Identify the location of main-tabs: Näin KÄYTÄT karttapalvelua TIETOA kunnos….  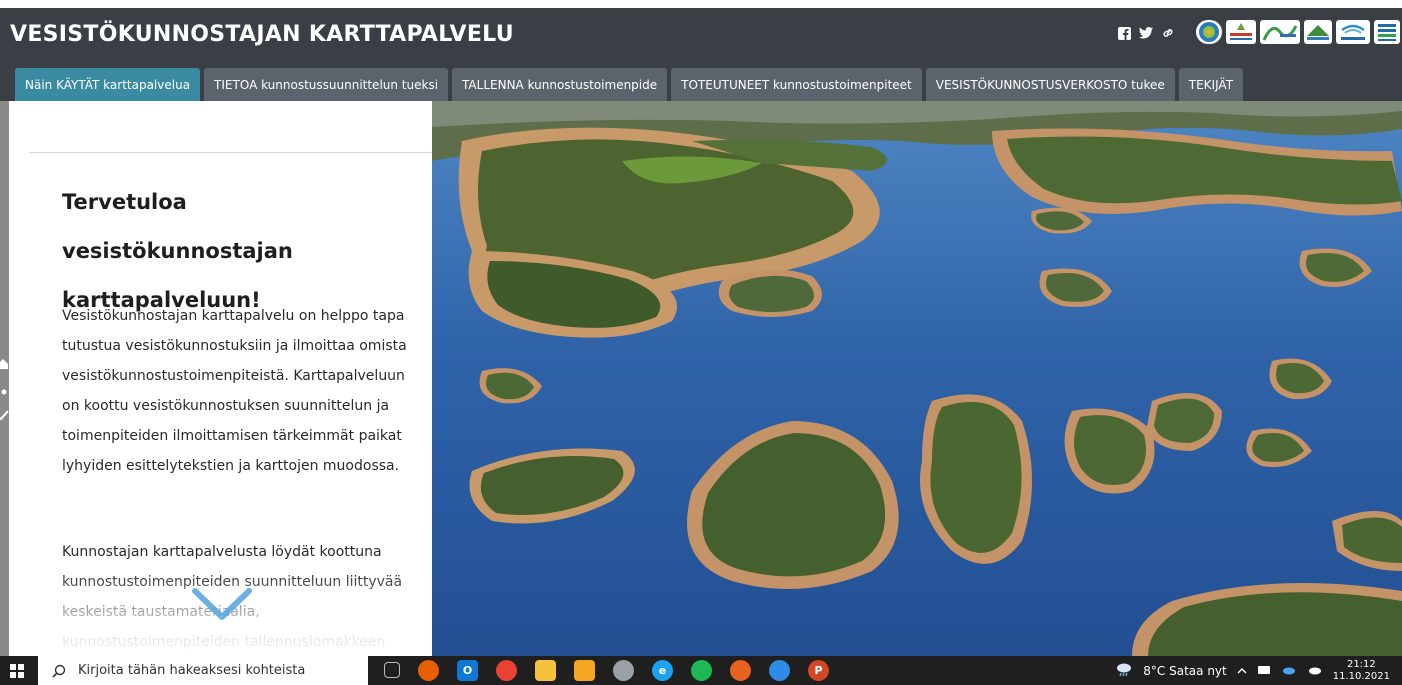
(629, 84).